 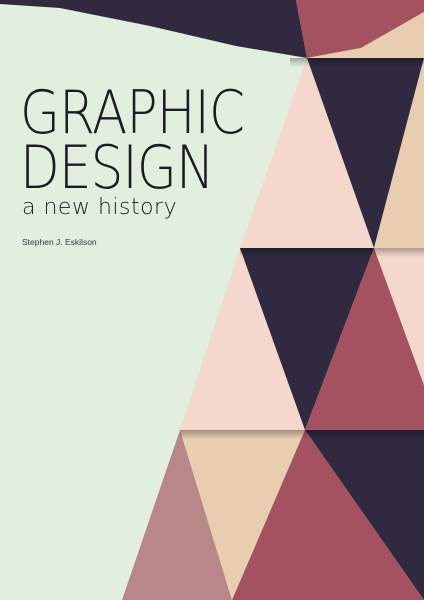 What do you see at coordinates (100, 207) in the screenshot?
I see `subtitle: a new history` at bounding box center [100, 207].